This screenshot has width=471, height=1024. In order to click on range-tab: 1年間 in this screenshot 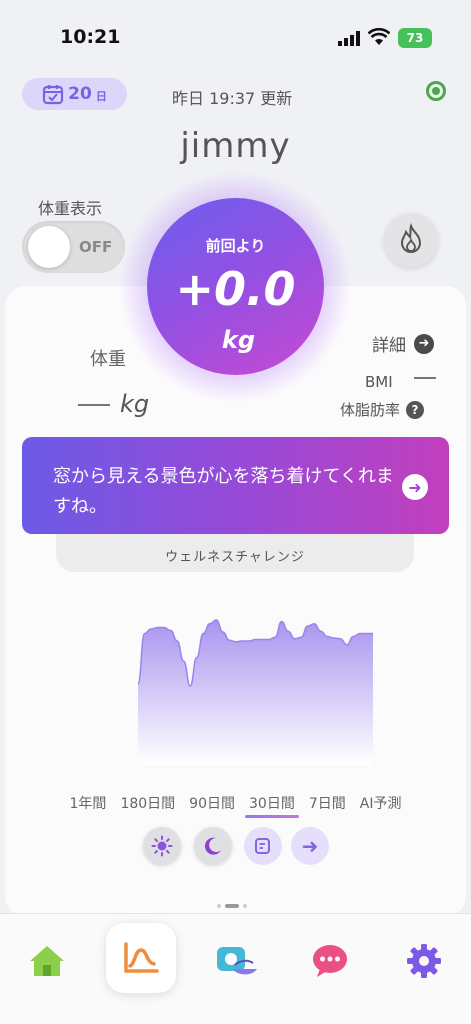, I will do `click(88, 803)`.